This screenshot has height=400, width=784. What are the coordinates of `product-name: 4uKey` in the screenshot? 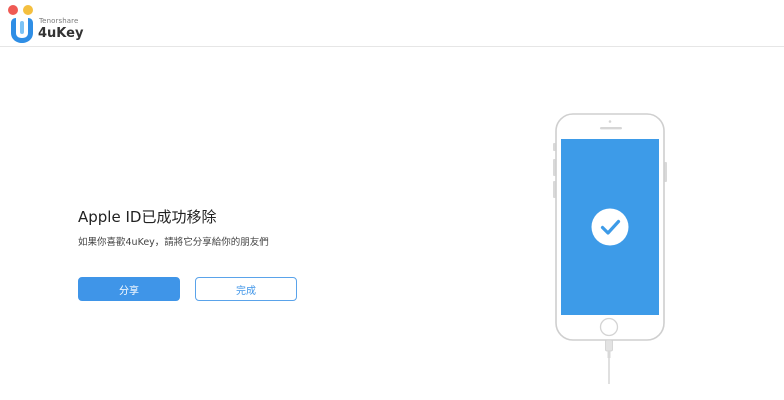 It's located at (61, 33).